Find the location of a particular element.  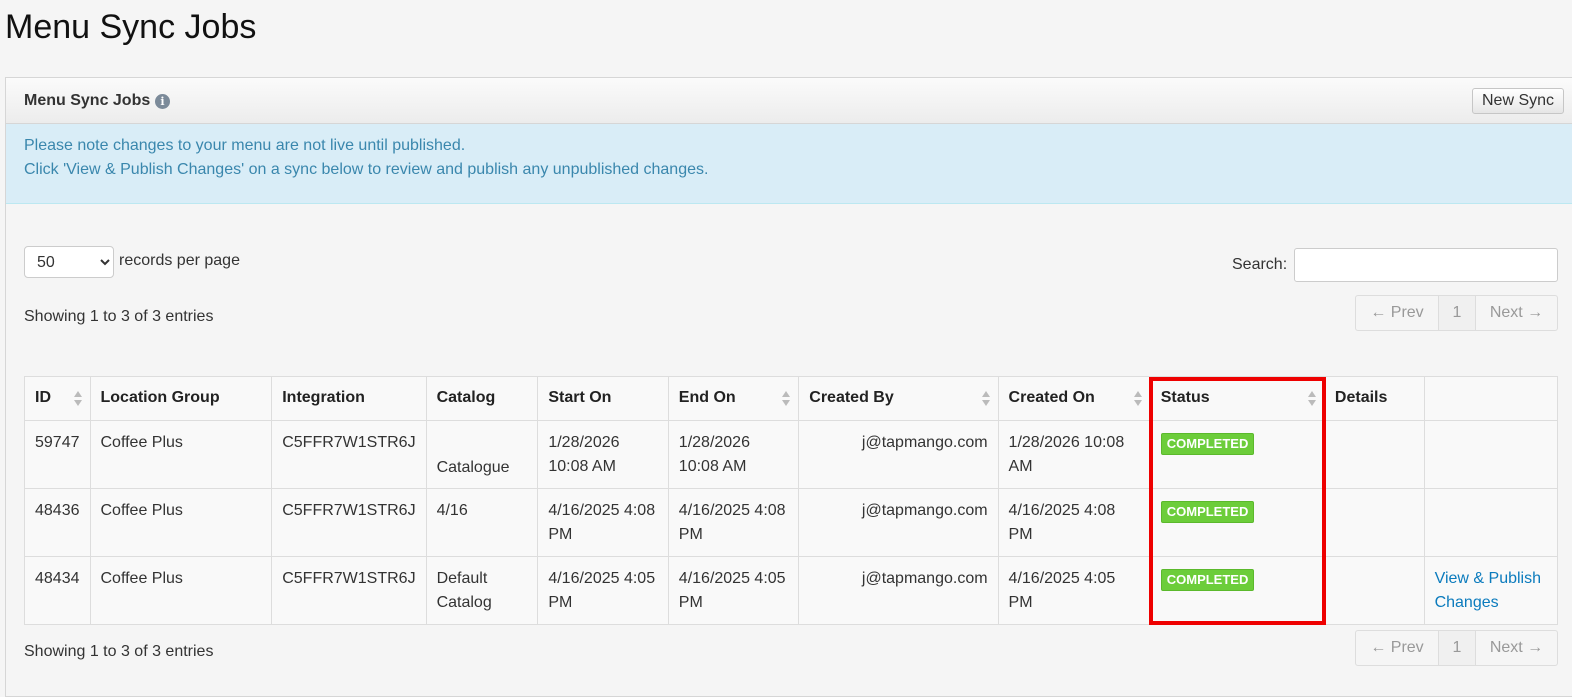

col-integration-label: Integration is located at coordinates (323, 397).